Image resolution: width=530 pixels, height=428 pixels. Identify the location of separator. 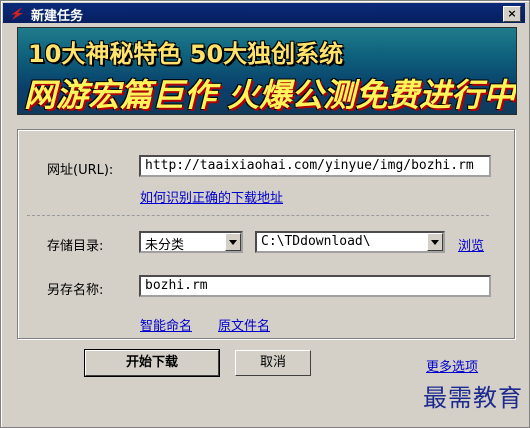
(258, 215).